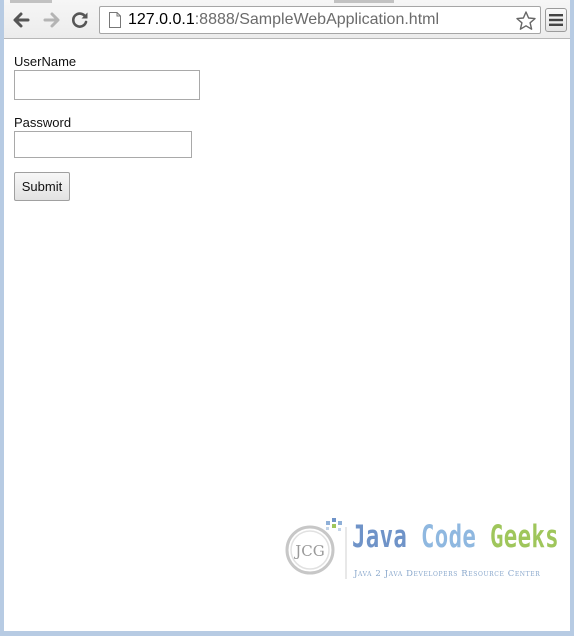 The image size is (574, 636). What do you see at coordinates (107, 85) in the screenshot?
I see `username-input` at bounding box center [107, 85].